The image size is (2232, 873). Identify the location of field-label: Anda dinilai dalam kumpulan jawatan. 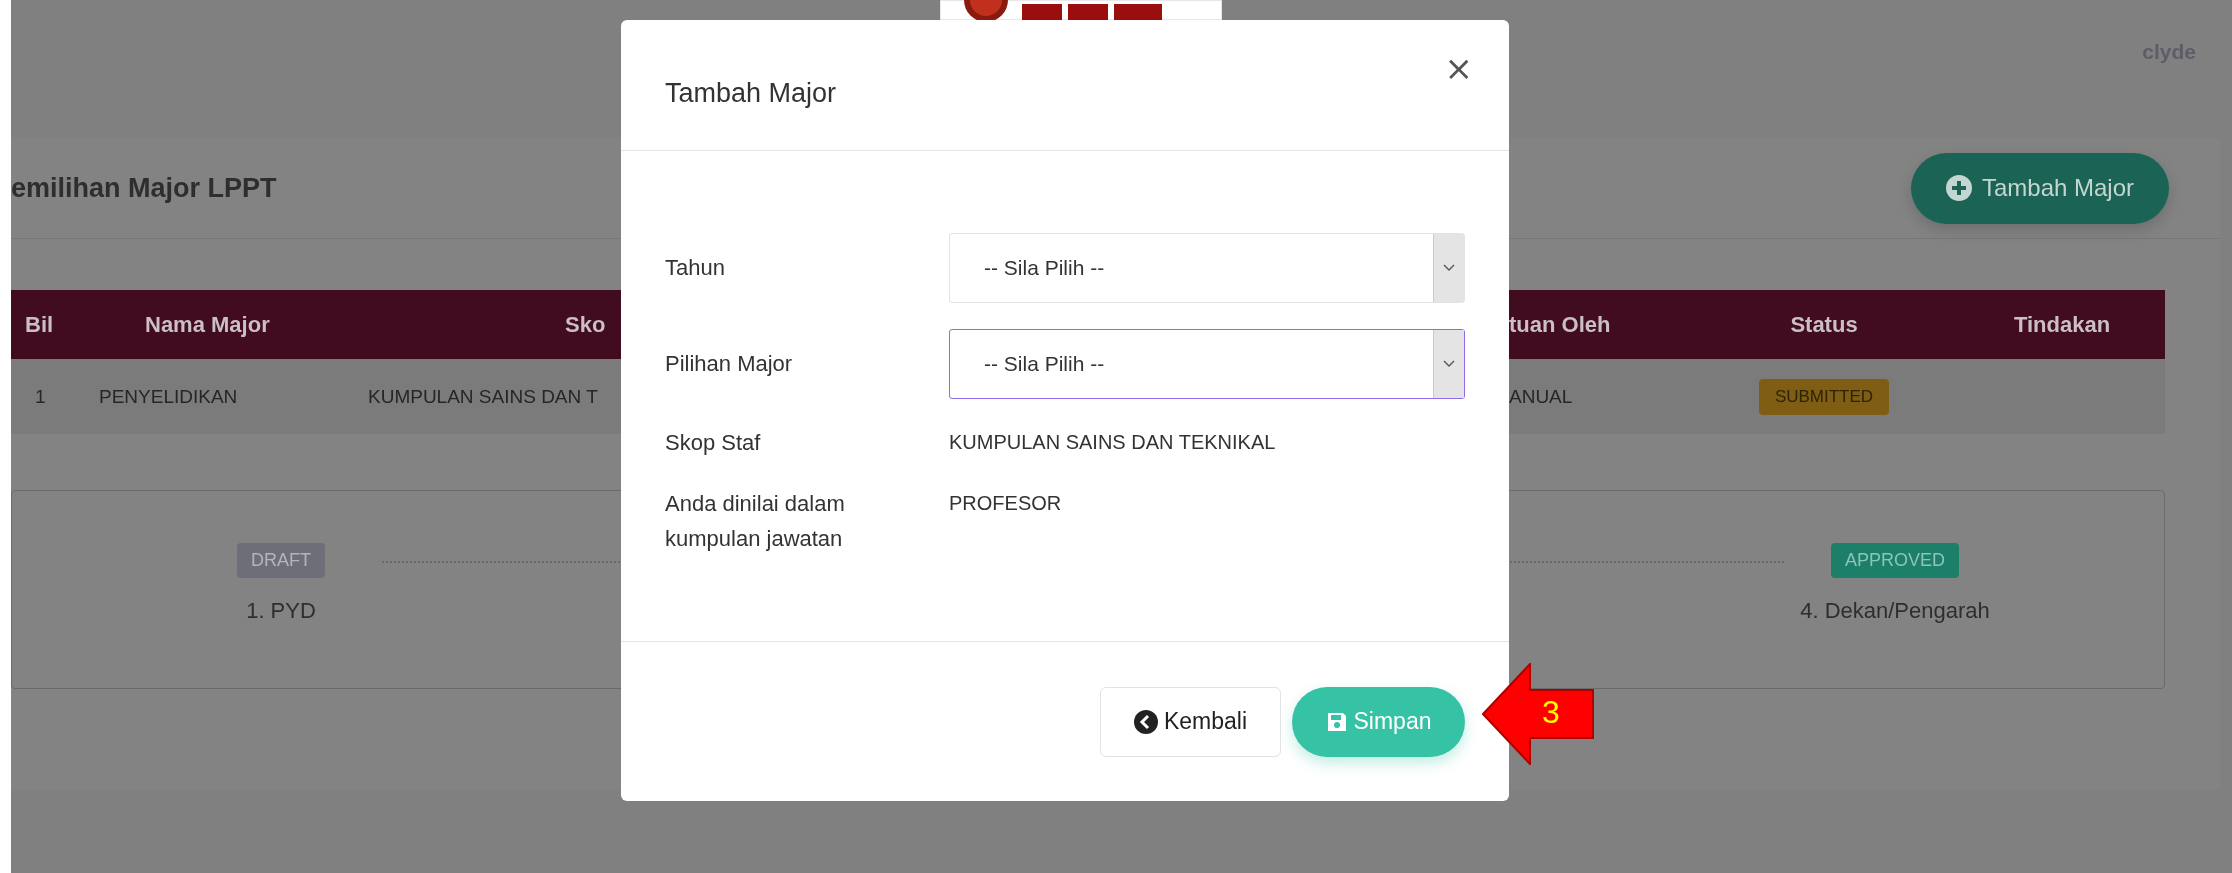
(755, 522).